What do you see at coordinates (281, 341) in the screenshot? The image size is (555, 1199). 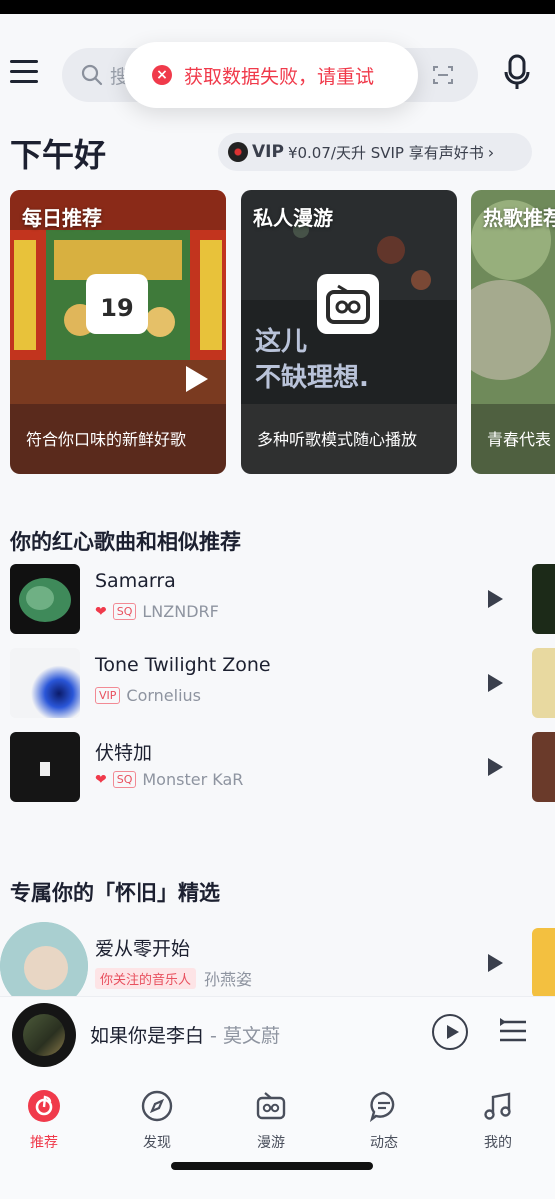 I see `svg-text: 这儿` at bounding box center [281, 341].